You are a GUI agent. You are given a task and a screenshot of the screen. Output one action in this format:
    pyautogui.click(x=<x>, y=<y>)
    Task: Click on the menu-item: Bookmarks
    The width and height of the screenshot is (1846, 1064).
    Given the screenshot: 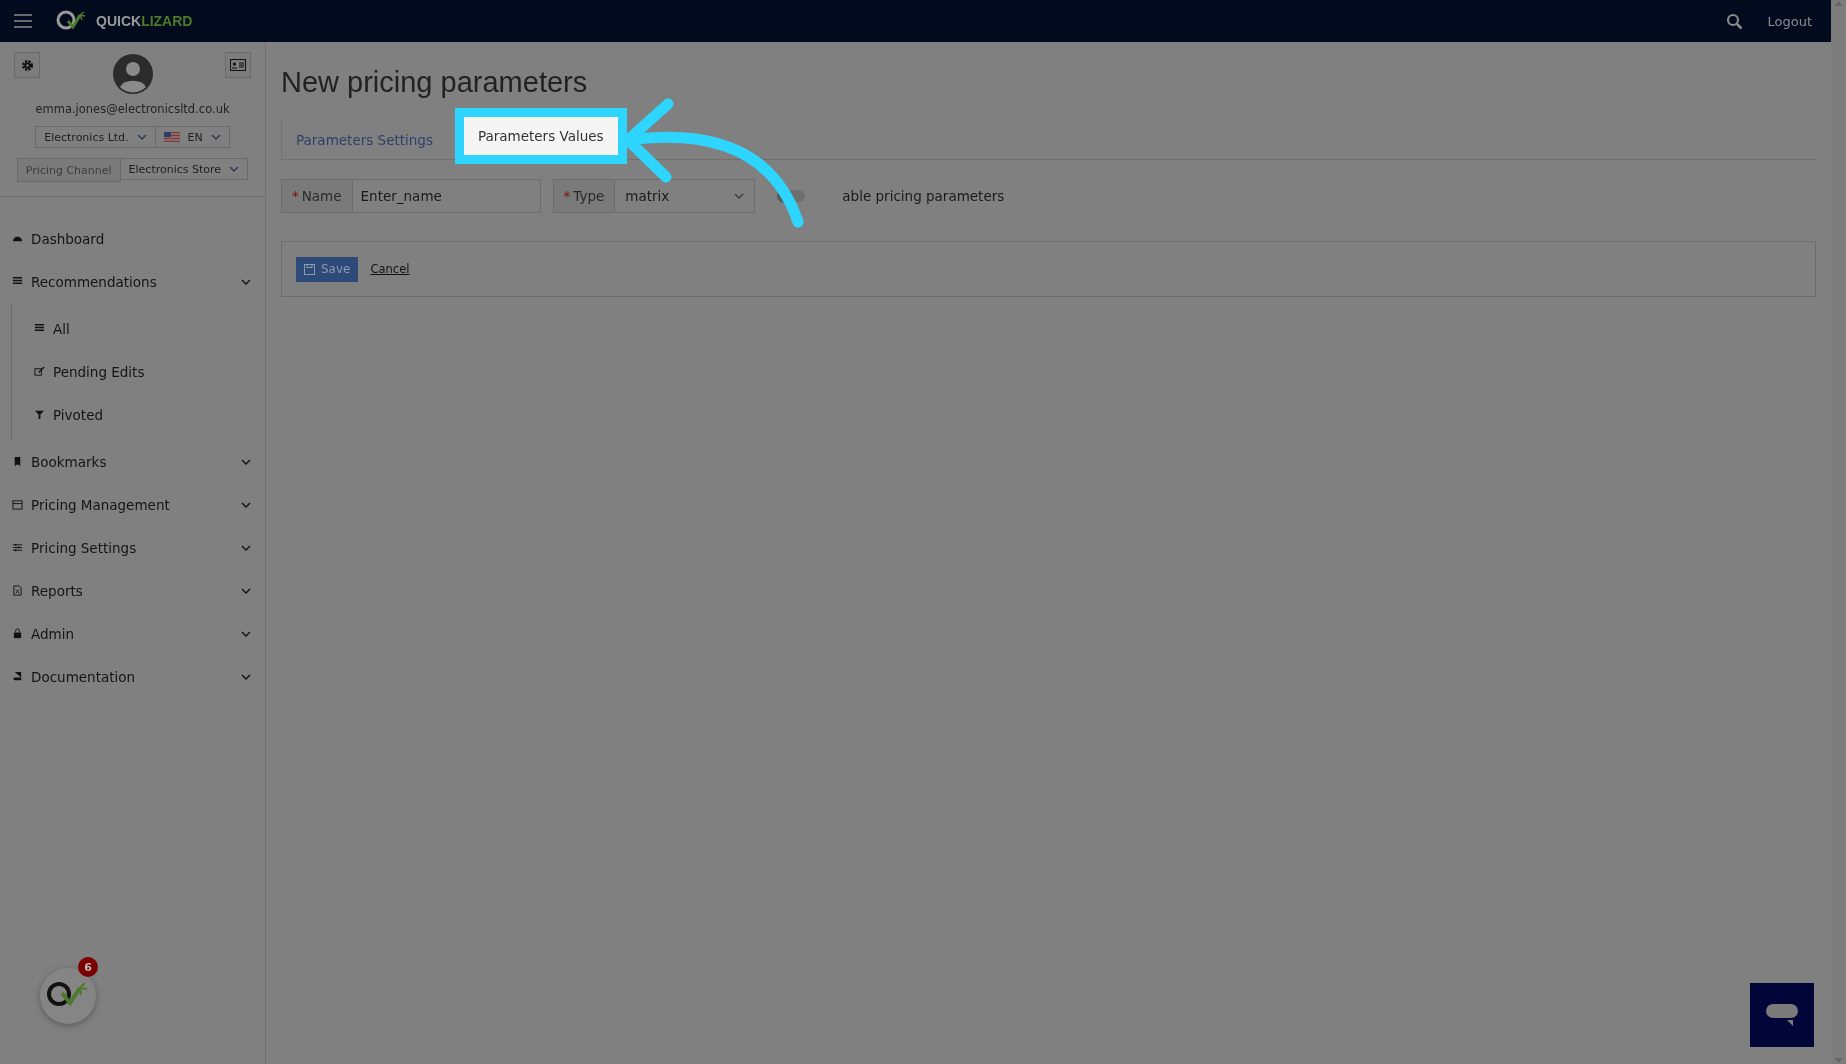 What is the action you would take?
    pyautogui.click(x=132, y=461)
    